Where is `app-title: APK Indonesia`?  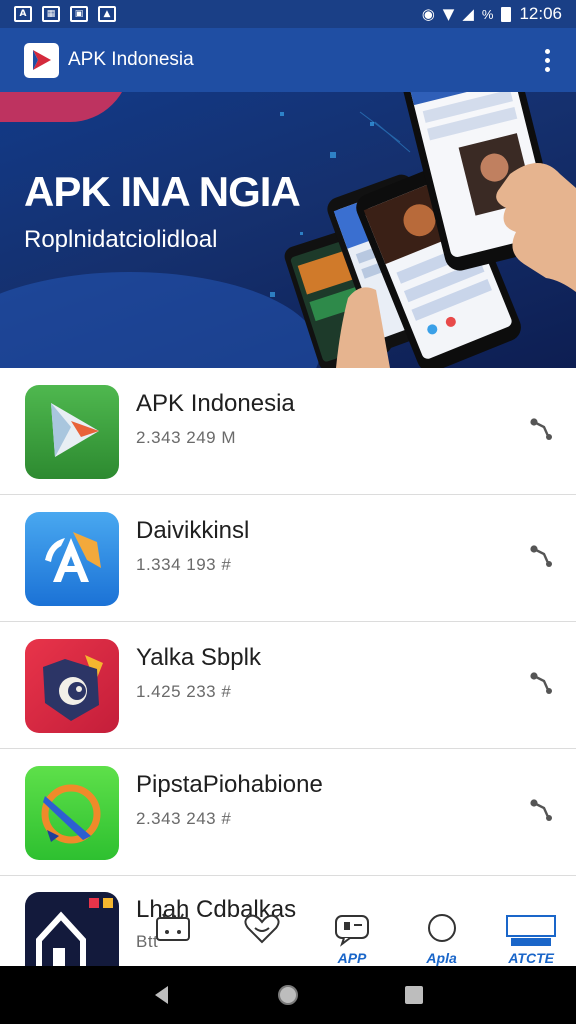 app-title: APK Indonesia is located at coordinates (131, 59).